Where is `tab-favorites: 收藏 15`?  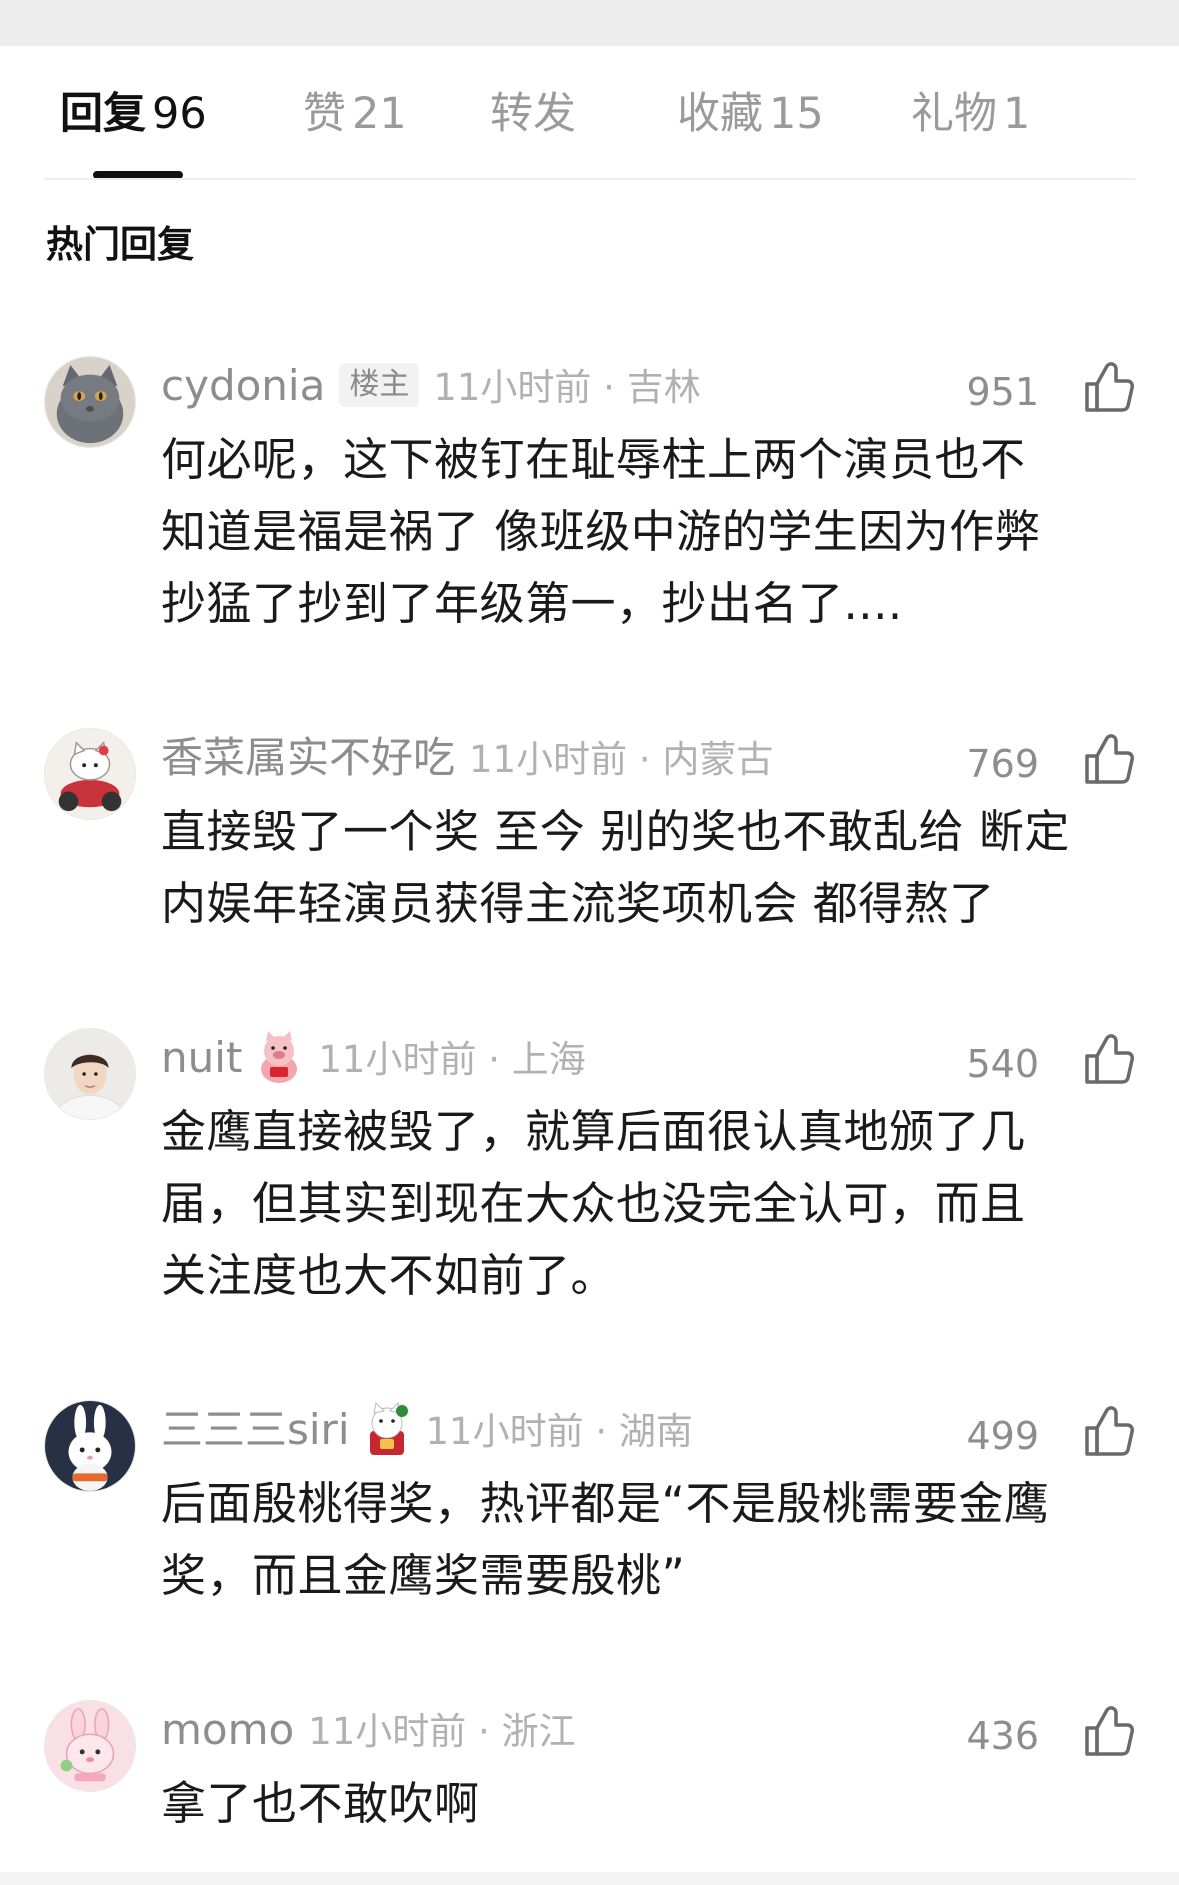 tab-favorites: 收藏 15 is located at coordinates (750, 114).